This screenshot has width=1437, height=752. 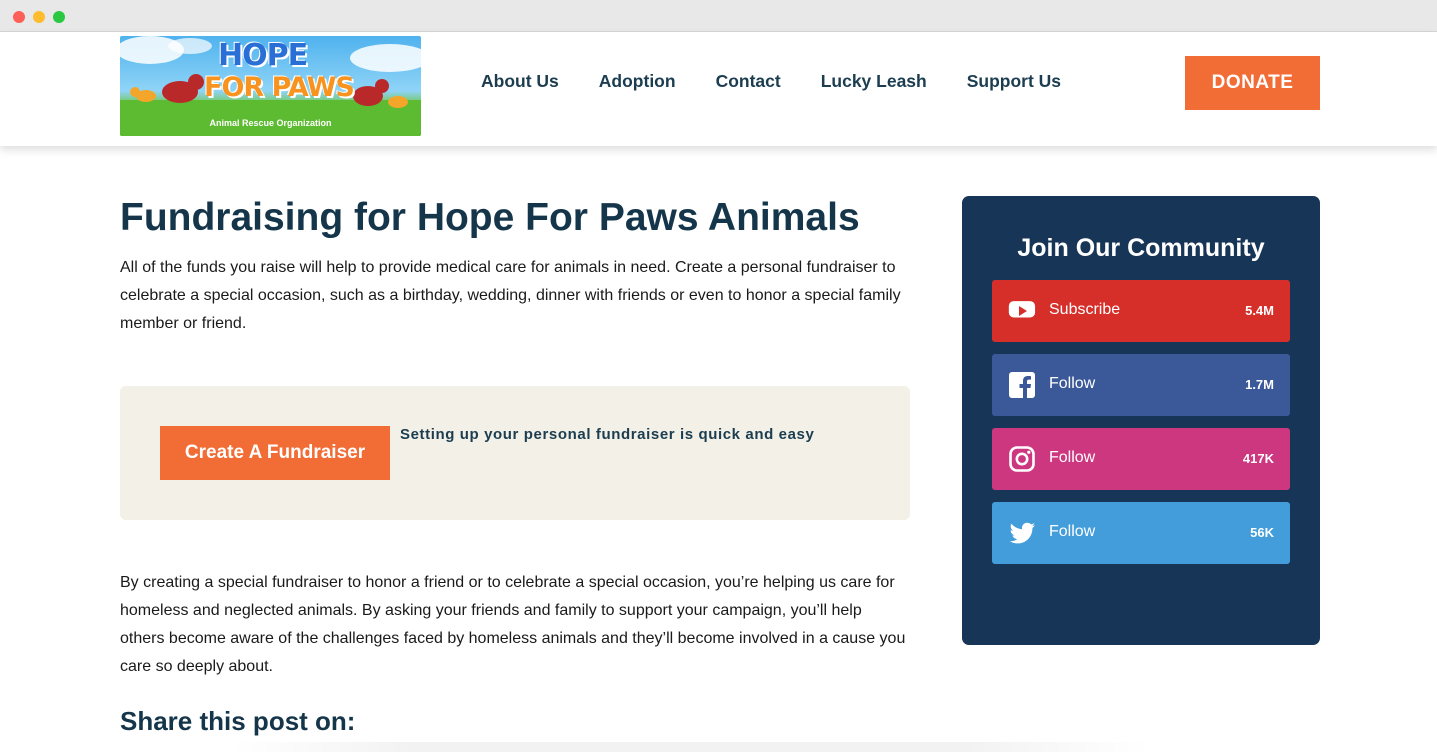 What do you see at coordinates (263, 55) in the screenshot?
I see `logo-title-hope: HOPE` at bounding box center [263, 55].